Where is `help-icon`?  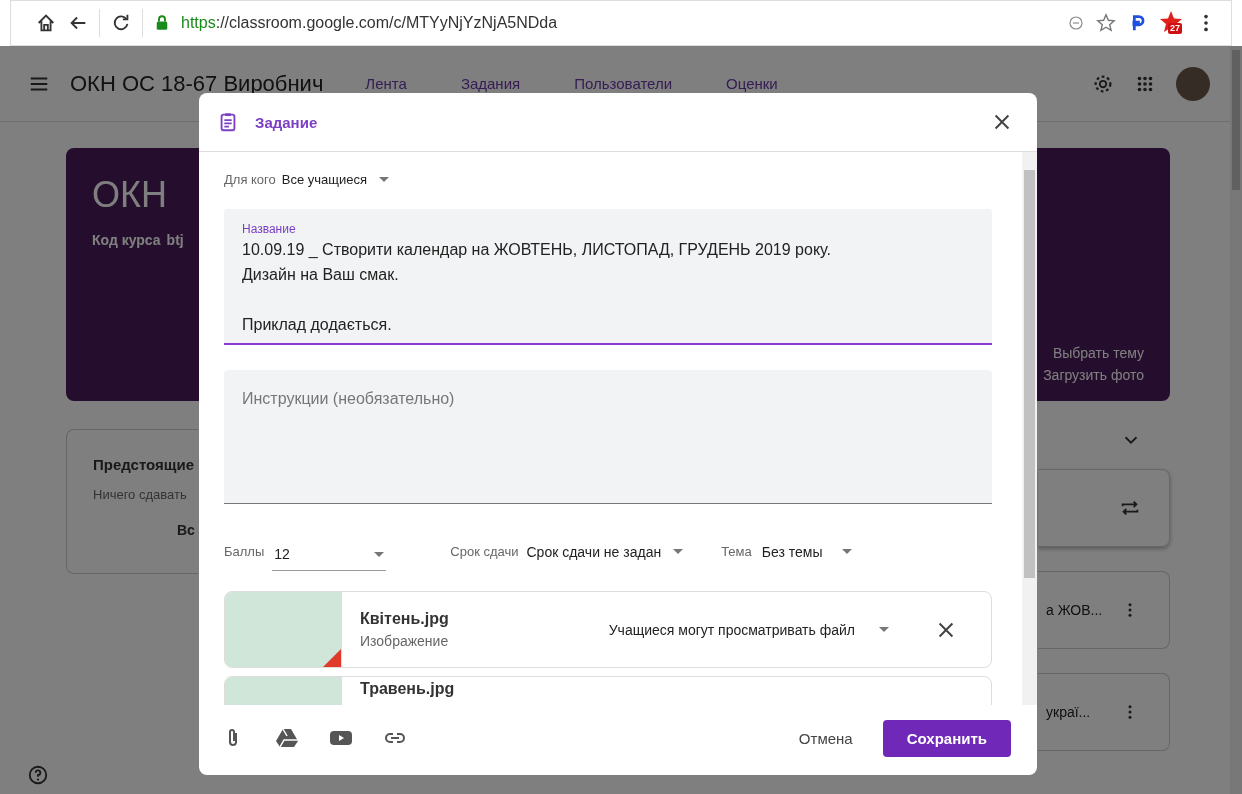
help-icon is located at coordinates (38, 775).